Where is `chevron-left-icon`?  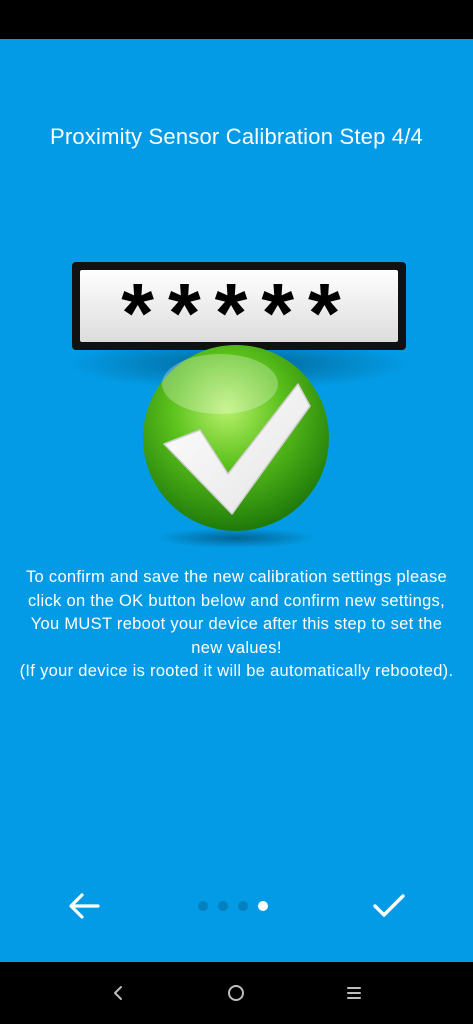 chevron-left-icon is located at coordinates (118, 993).